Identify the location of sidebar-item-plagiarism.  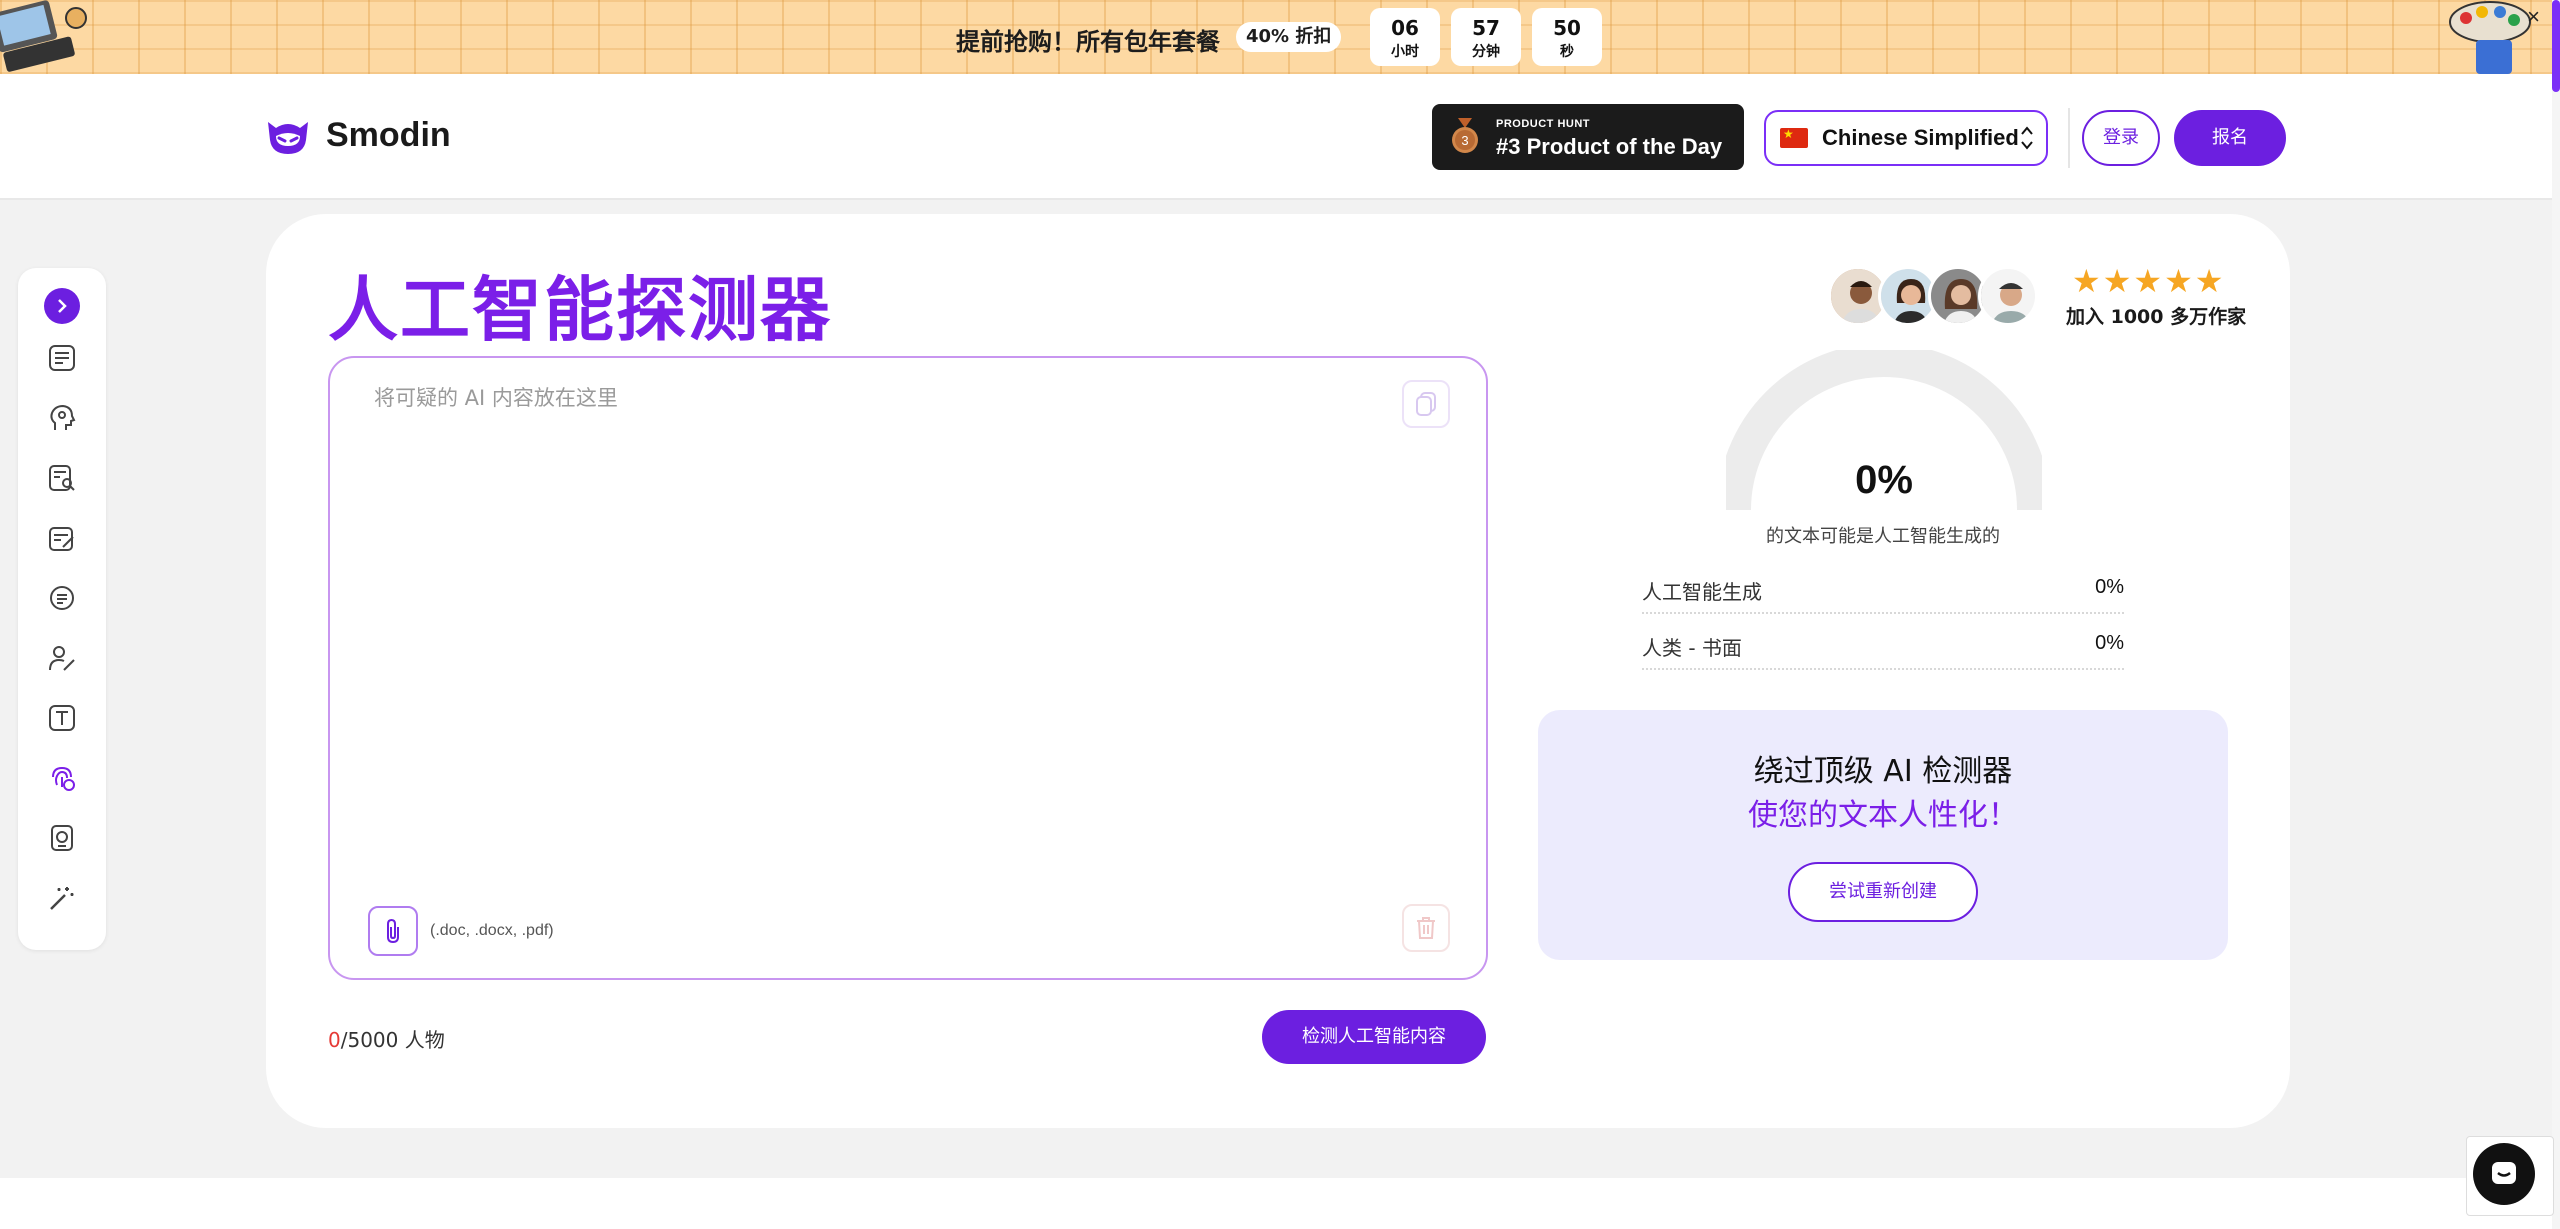
(62, 478).